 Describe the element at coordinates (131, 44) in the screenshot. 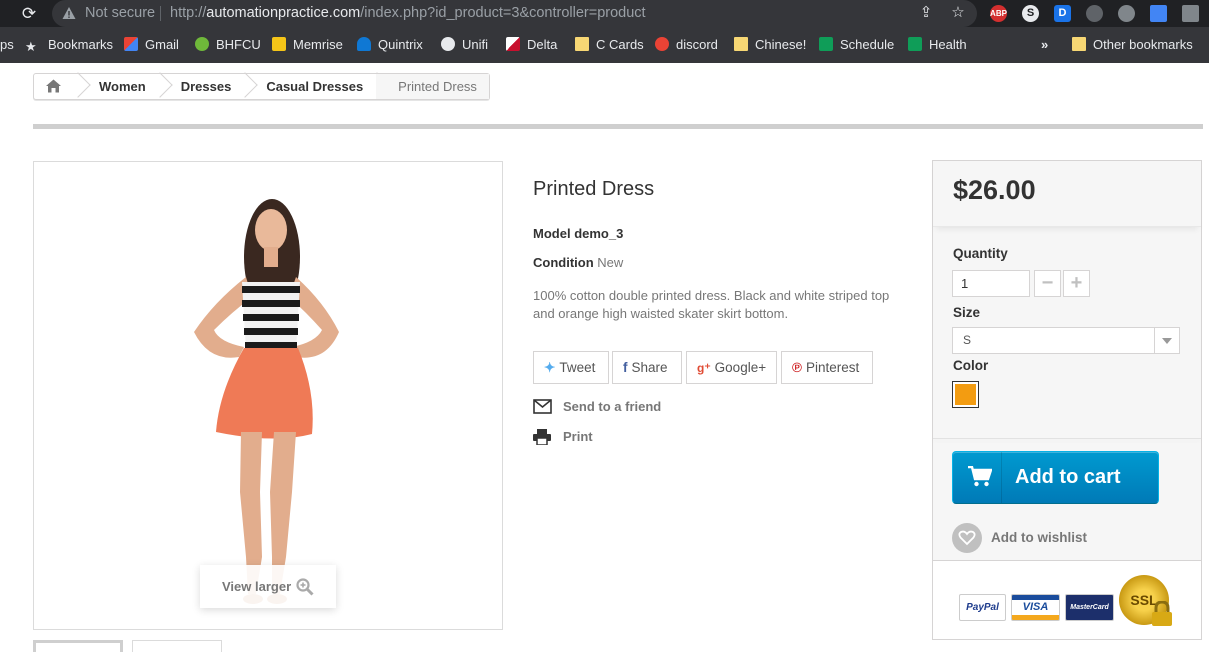

I see `gmail-icon` at that location.